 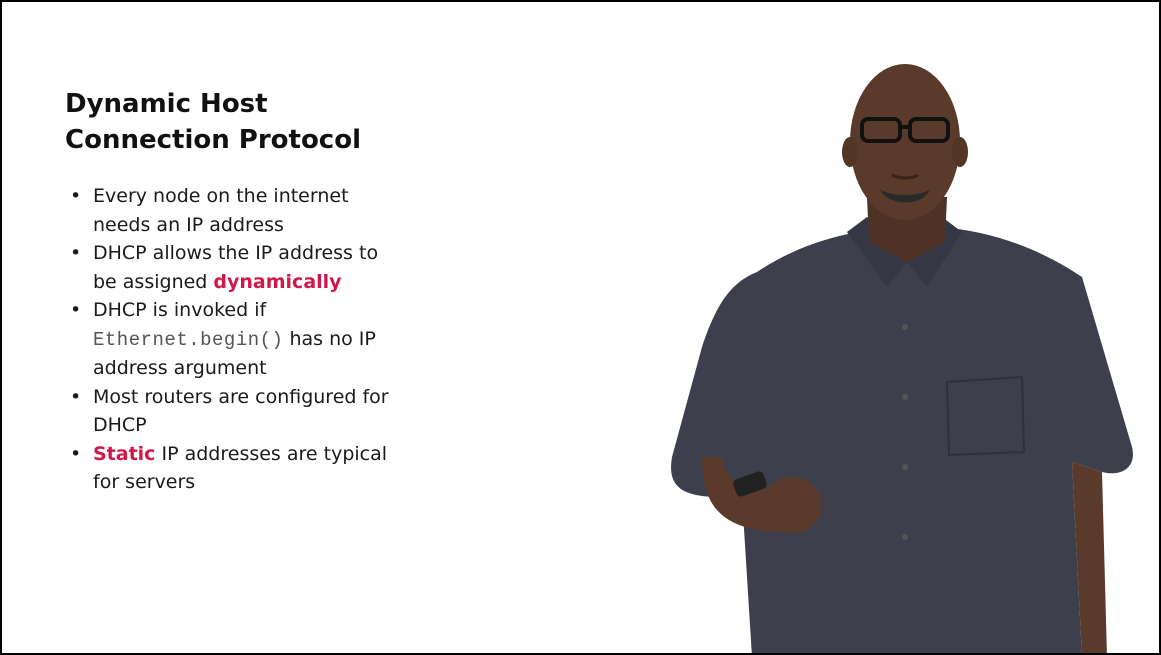 I want to click on bullet-item: Most routers are configured for DHCP, so click(x=235, y=411).